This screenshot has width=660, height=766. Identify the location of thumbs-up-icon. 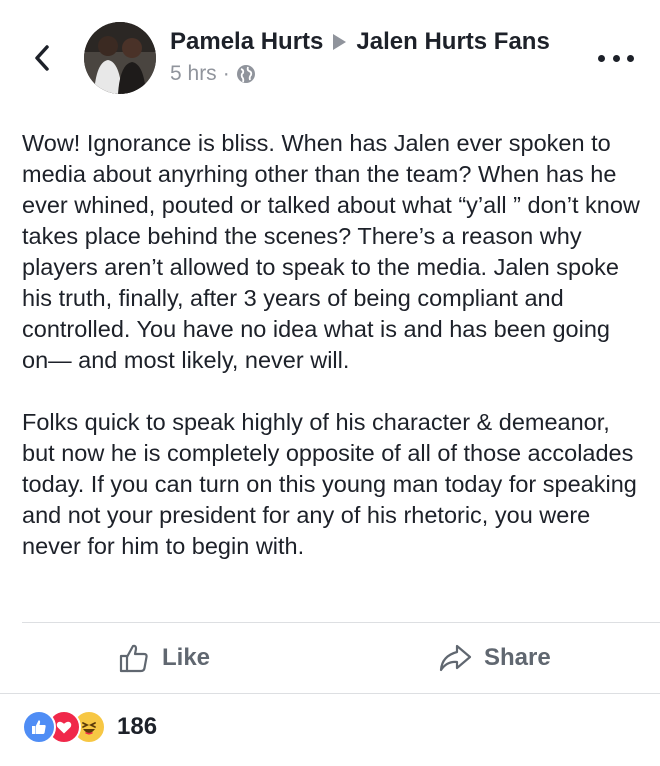
(133, 658).